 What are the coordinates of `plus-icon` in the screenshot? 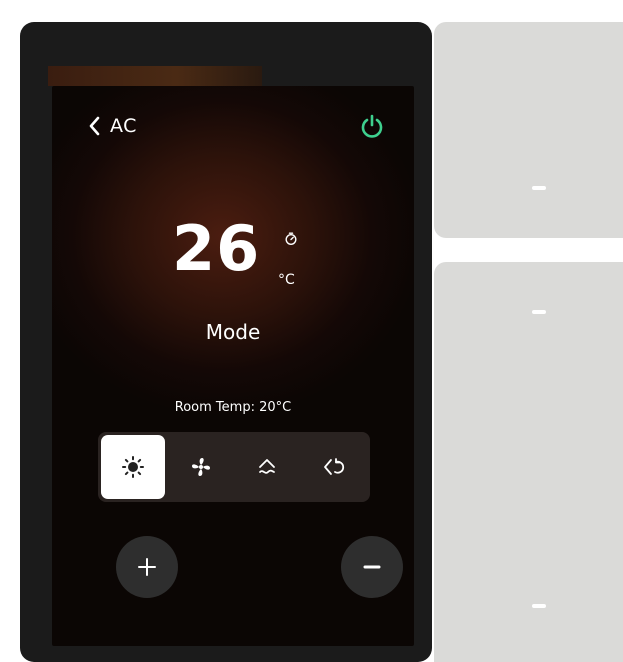 It's located at (147, 567).